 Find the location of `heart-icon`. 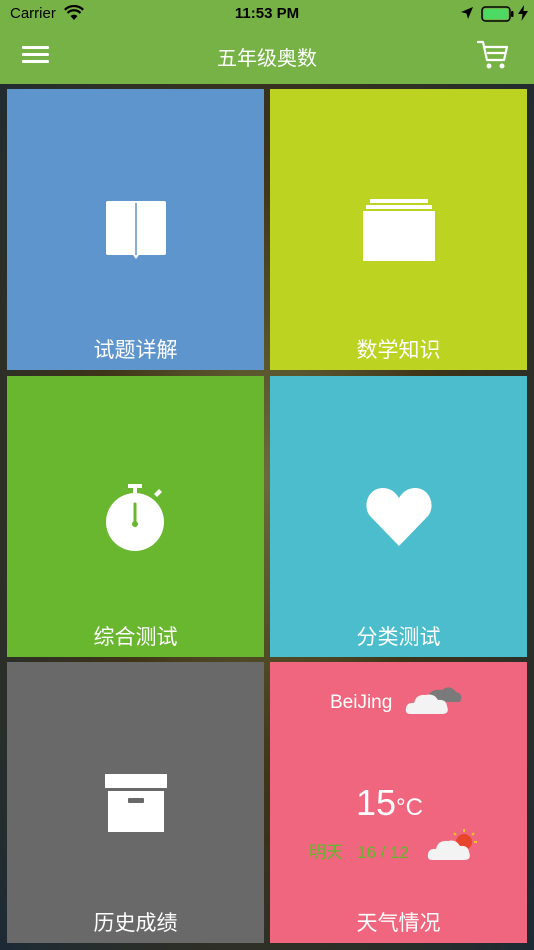

heart-icon is located at coordinates (398, 516).